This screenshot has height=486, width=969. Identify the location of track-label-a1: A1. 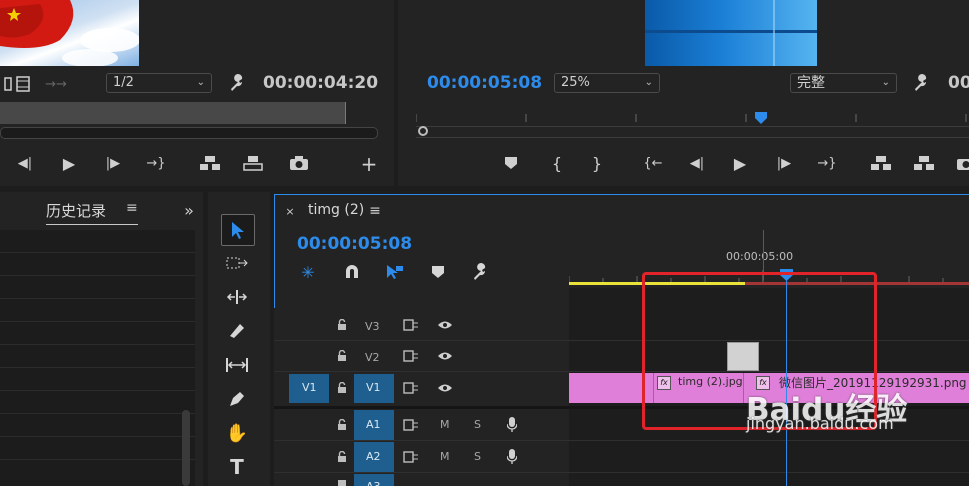
(373, 424).